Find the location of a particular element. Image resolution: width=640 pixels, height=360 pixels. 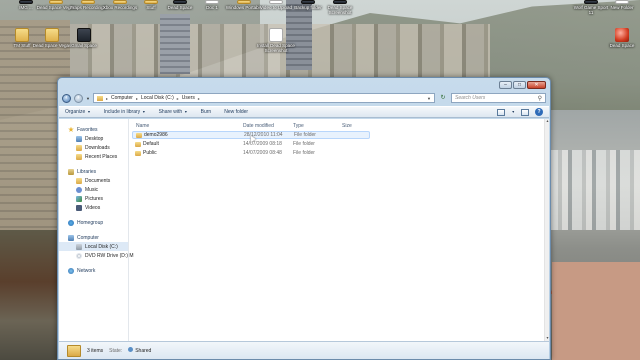

forward-button: › is located at coordinates (78, 98).